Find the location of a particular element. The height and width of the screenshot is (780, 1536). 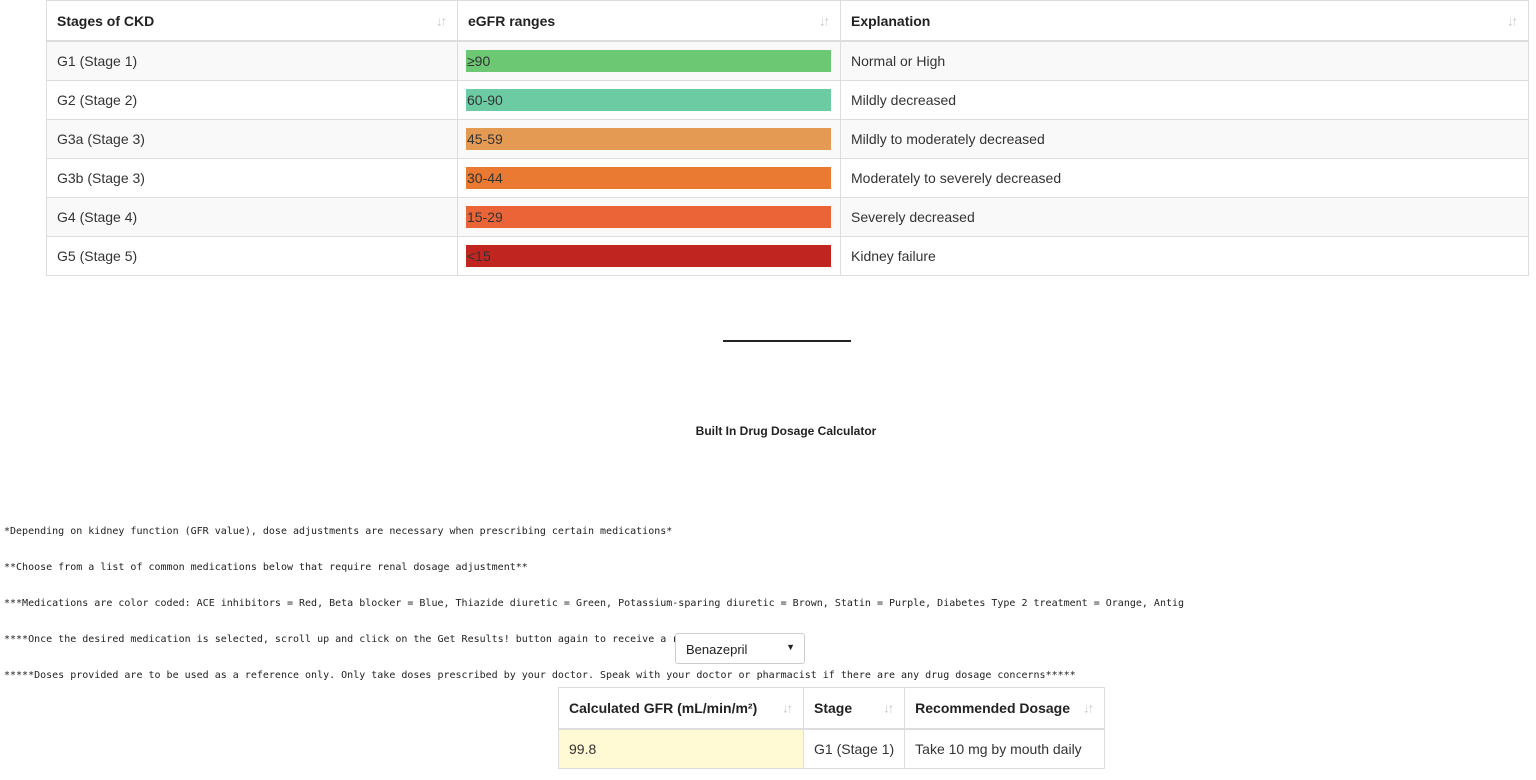

column-header-gfr: Calculated GFR (mL/min/m²) ↓↑ is located at coordinates (681, 708).